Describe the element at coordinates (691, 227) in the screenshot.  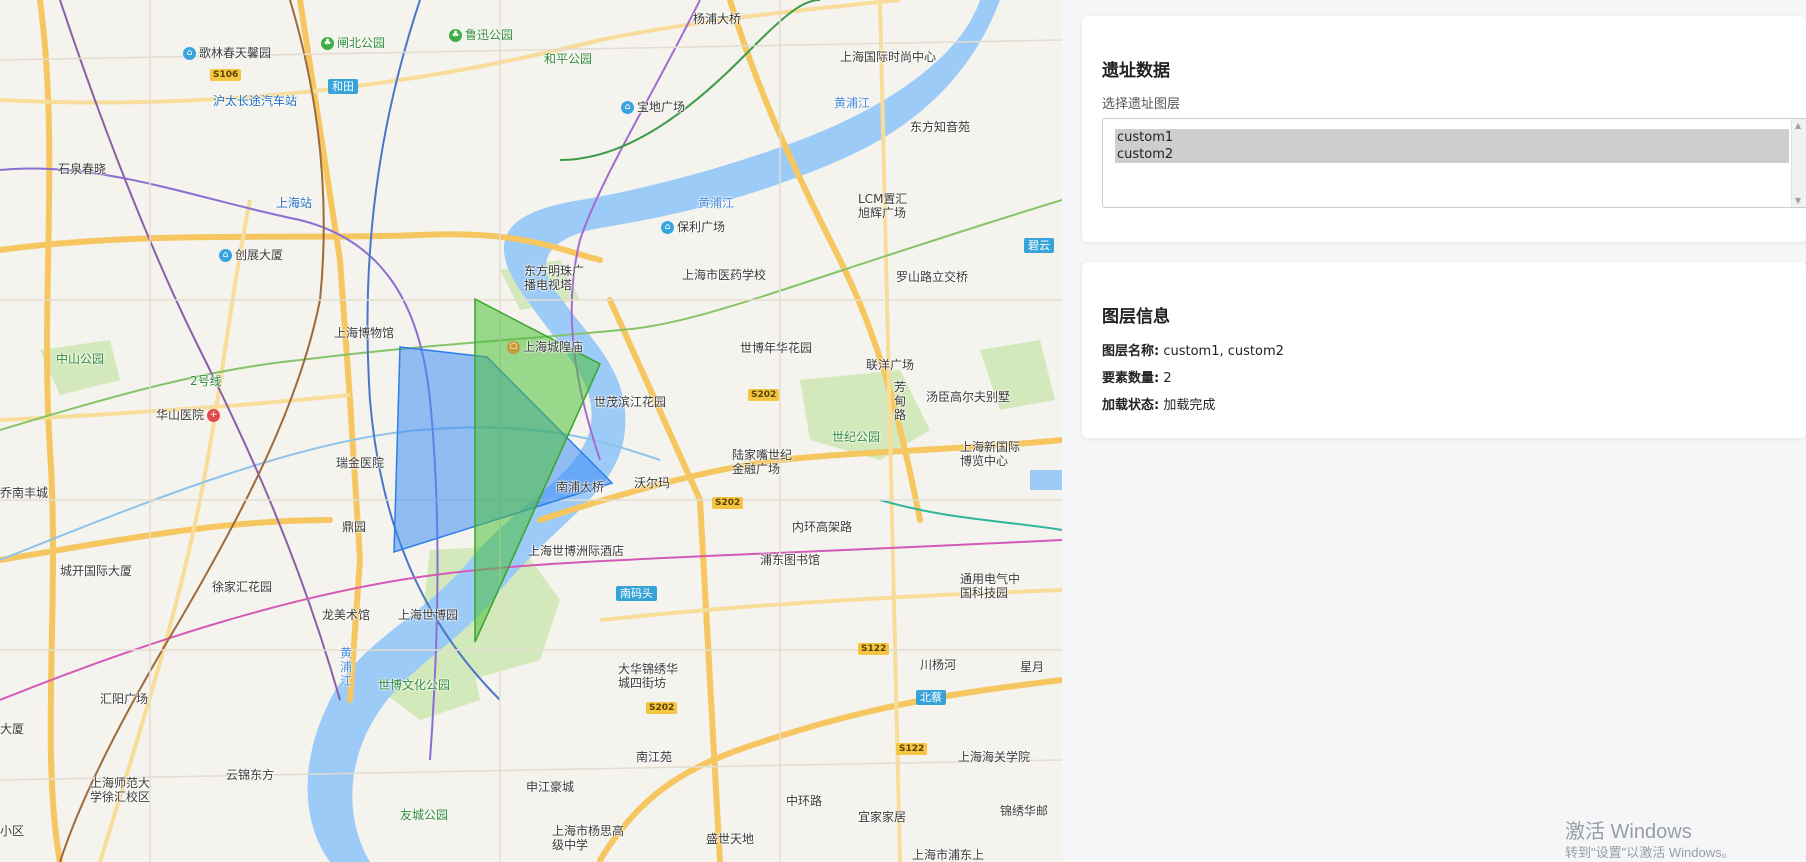
I see `map-label: ⌂ 保利广场` at that location.